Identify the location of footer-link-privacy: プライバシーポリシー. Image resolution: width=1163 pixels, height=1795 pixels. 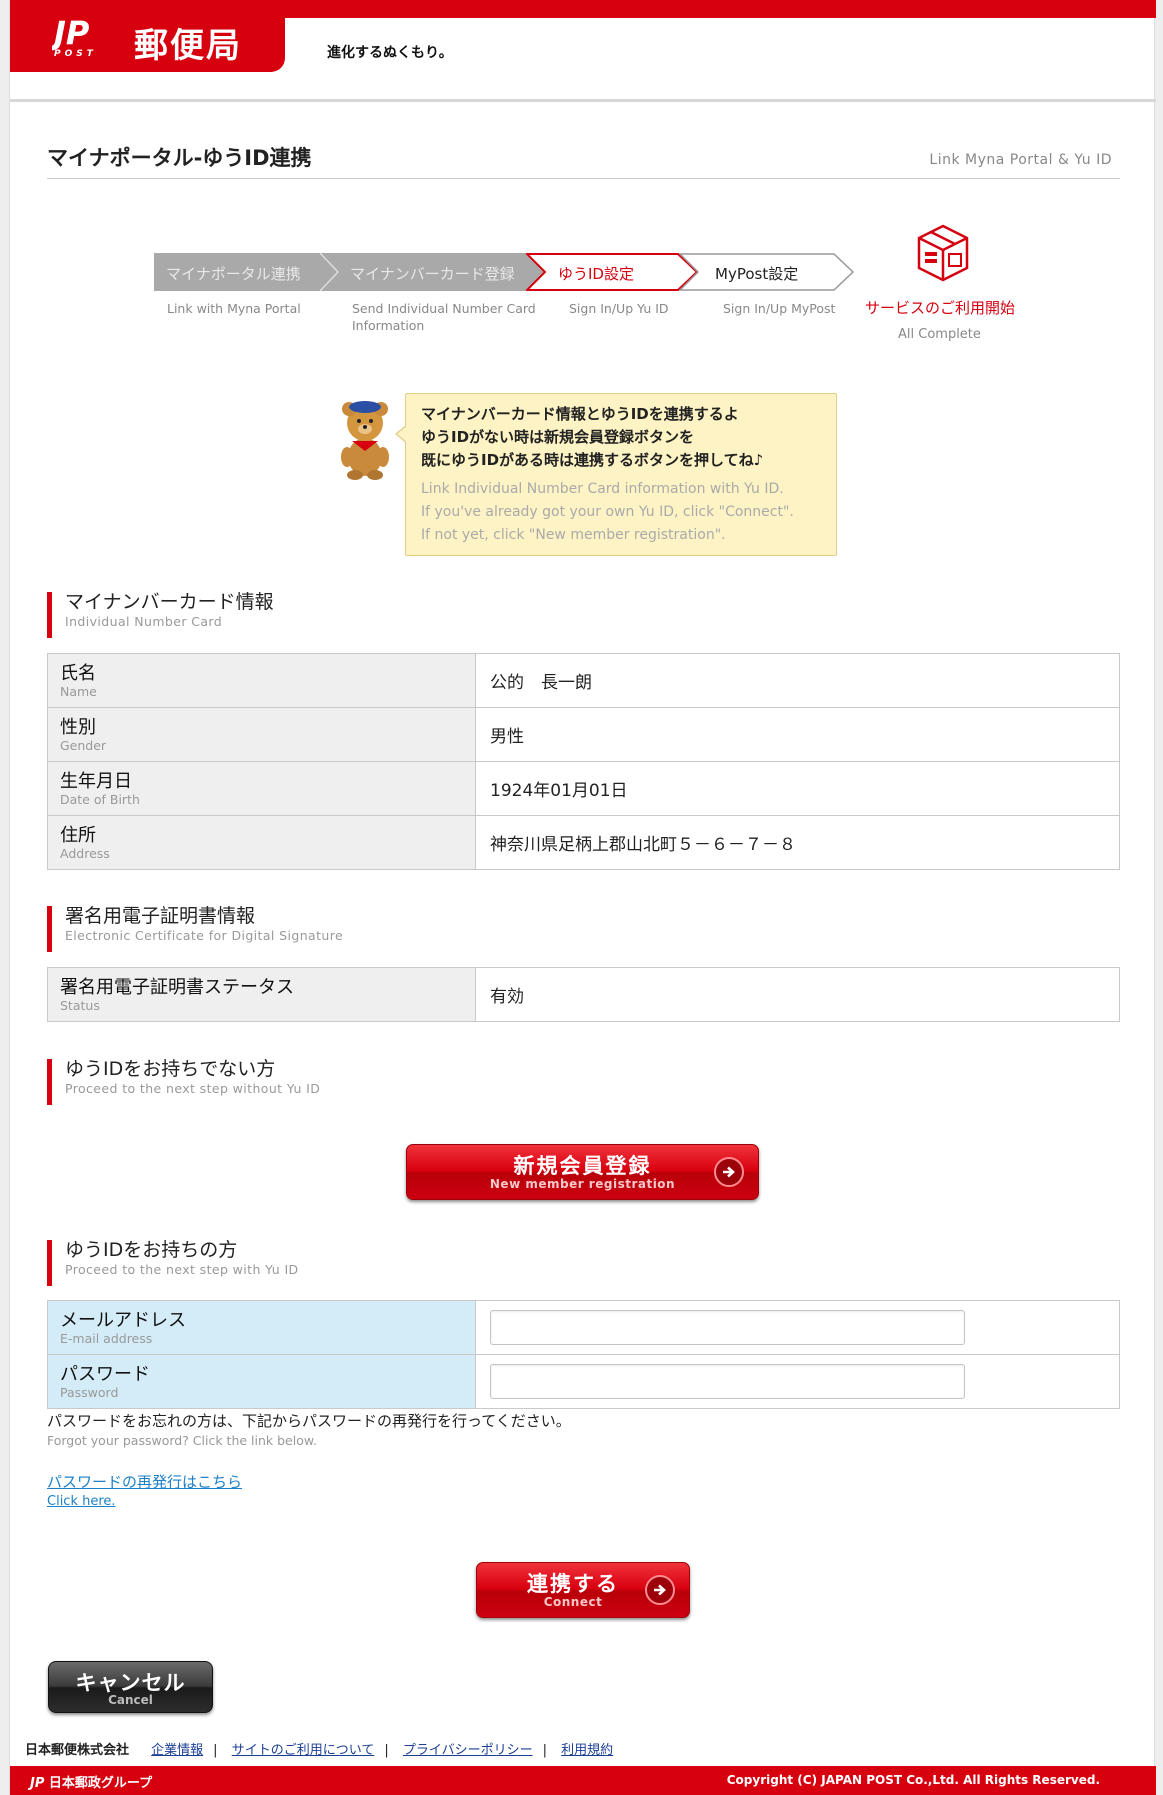
(468, 1750).